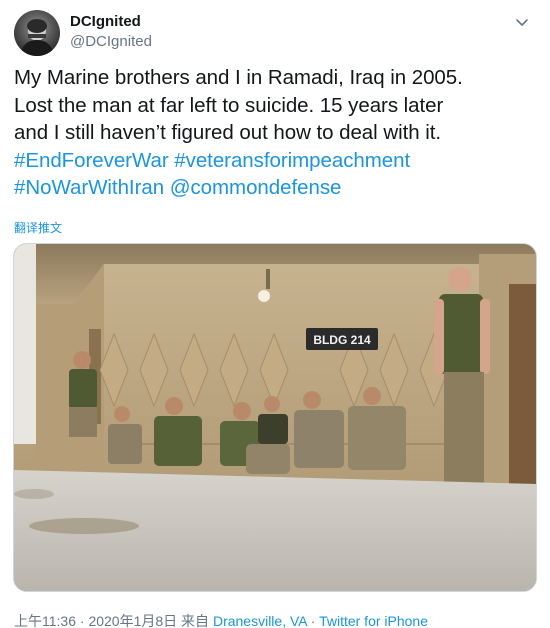 This screenshot has width=550, height=628. I want to click on tweet-text-line-4: #EndForeverWar #veteransforimpeachment, so click(275, 161).